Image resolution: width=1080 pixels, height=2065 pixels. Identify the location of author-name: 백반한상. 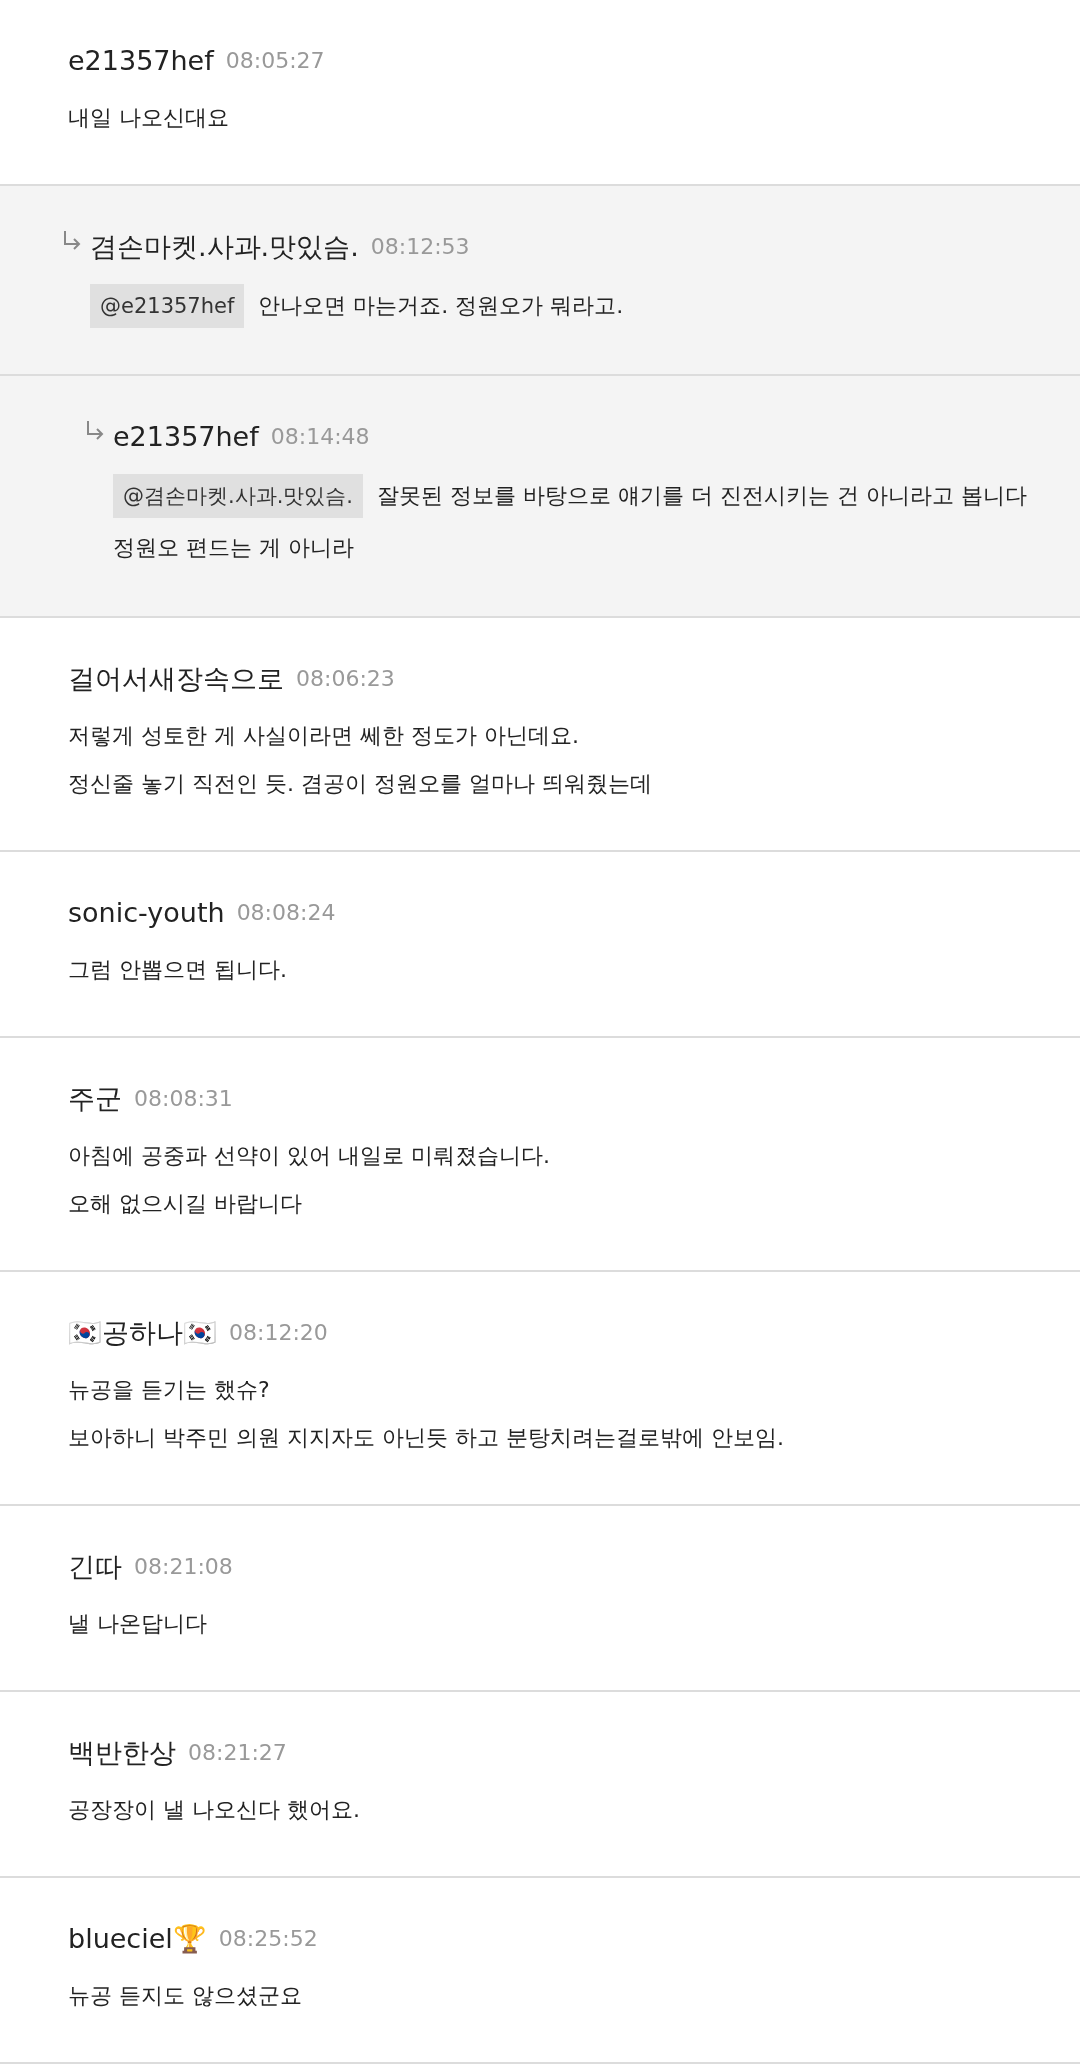
(122, 1753).